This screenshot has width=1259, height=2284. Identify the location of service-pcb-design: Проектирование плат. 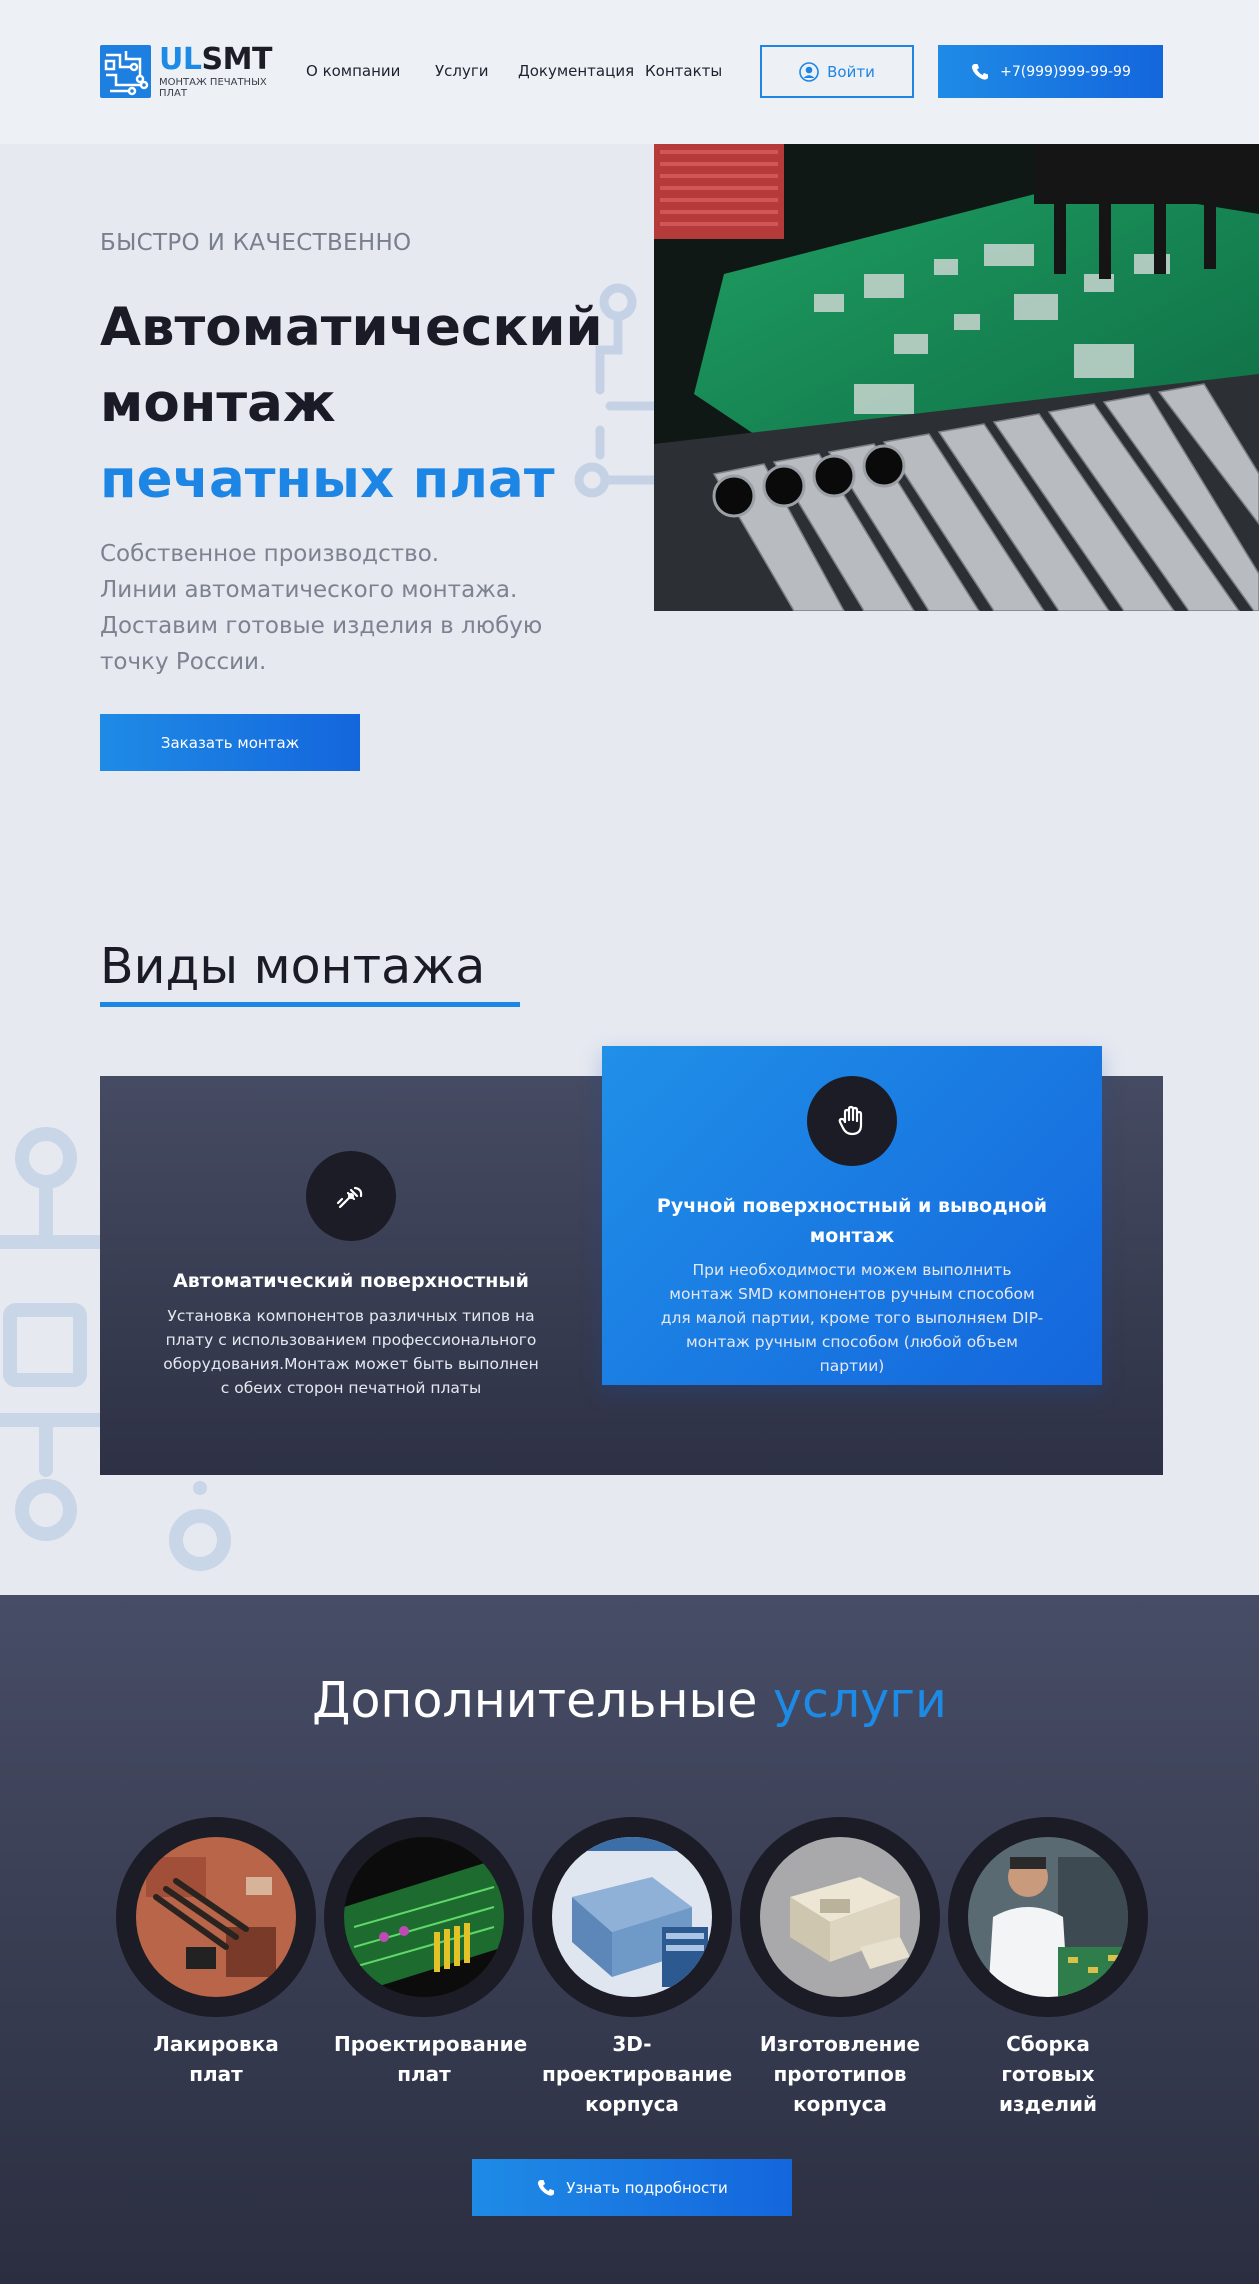
(426, 1953).